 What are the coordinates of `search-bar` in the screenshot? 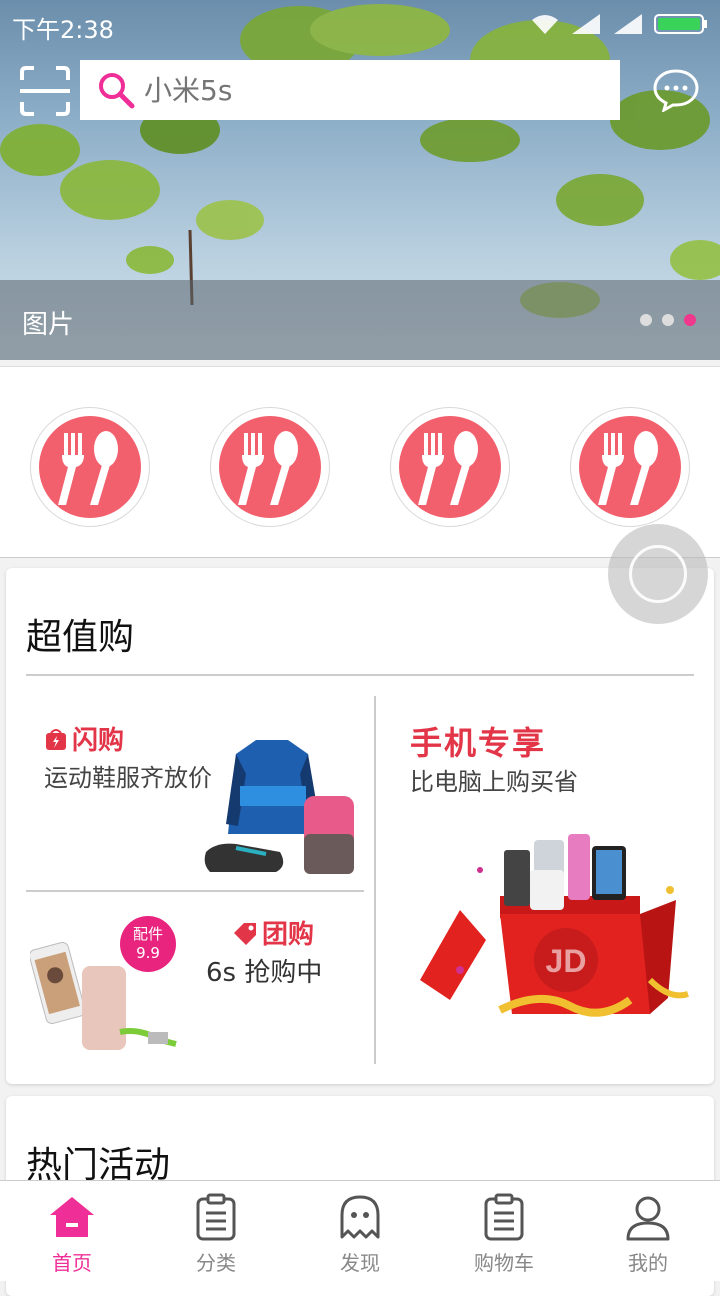 It's located at (350, 90).